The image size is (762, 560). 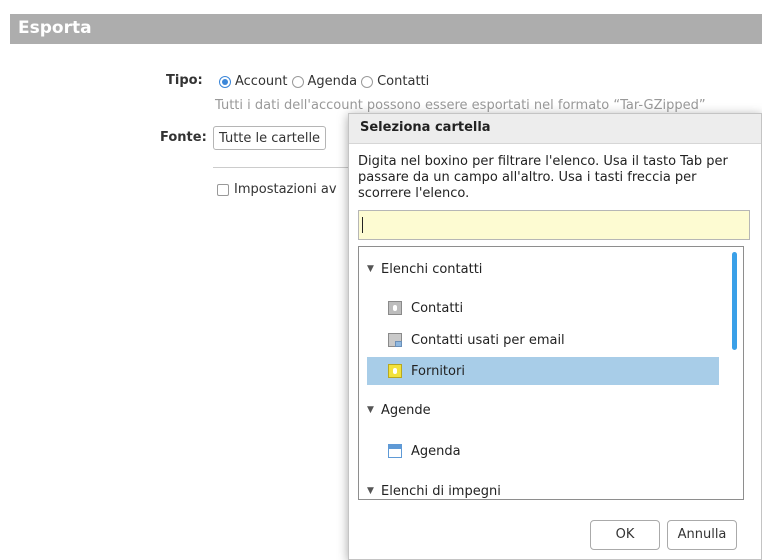 What do you see at coordinates (395, 451) in the screenshot?
I see `calendar-icon` at bounding box center [395, 451].